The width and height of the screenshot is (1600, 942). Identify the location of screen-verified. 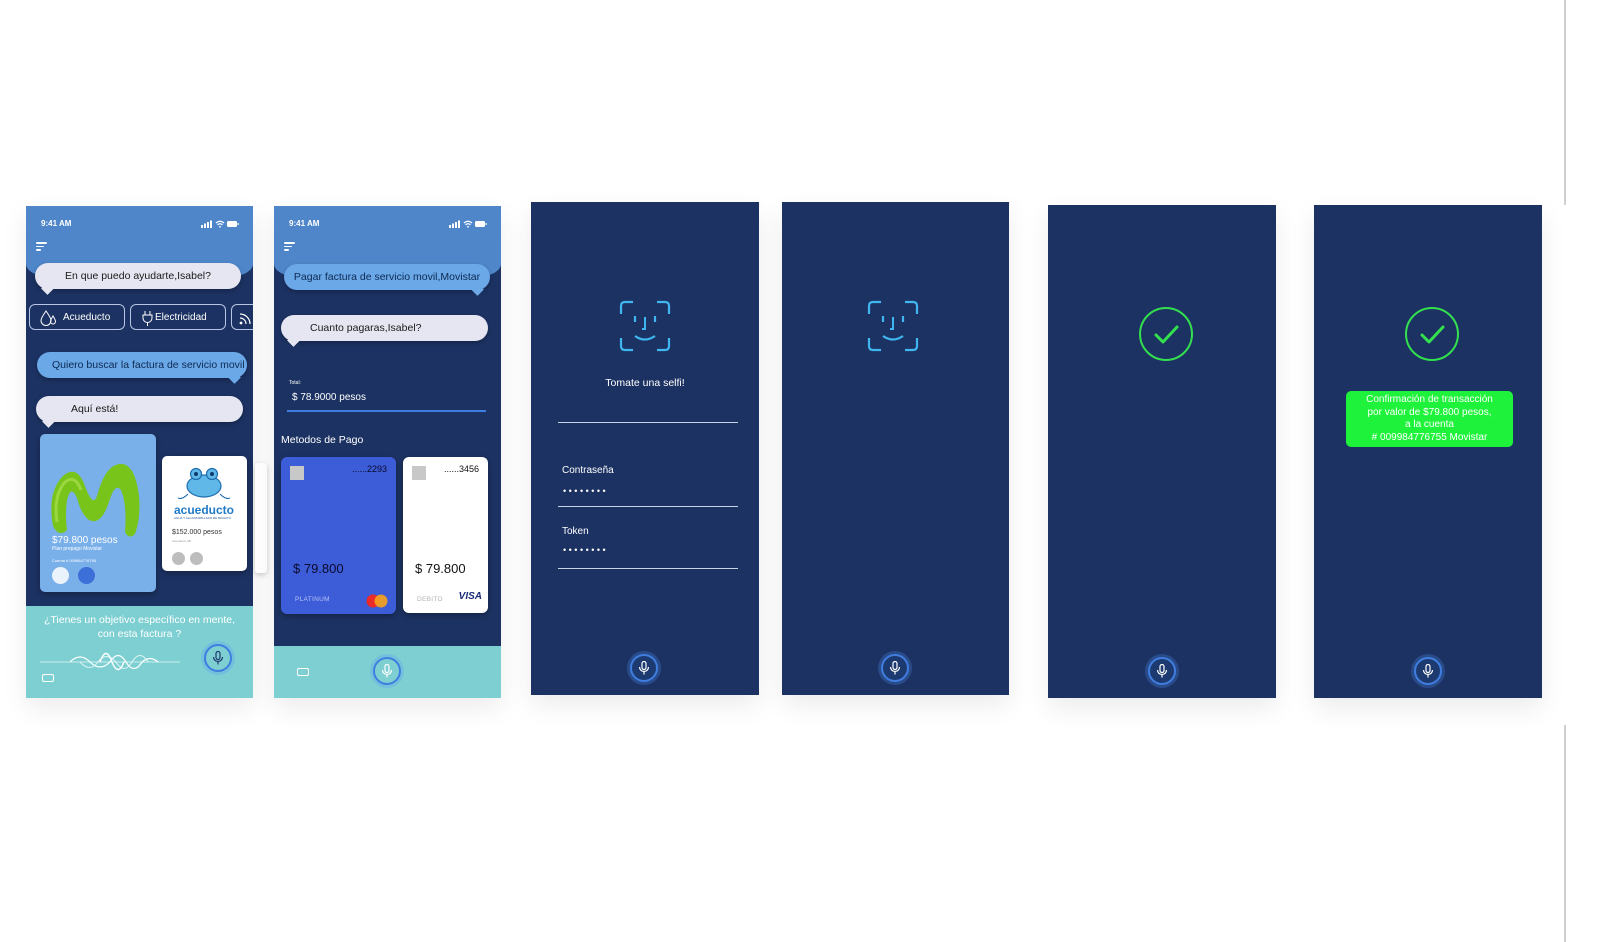
(1162, 451).